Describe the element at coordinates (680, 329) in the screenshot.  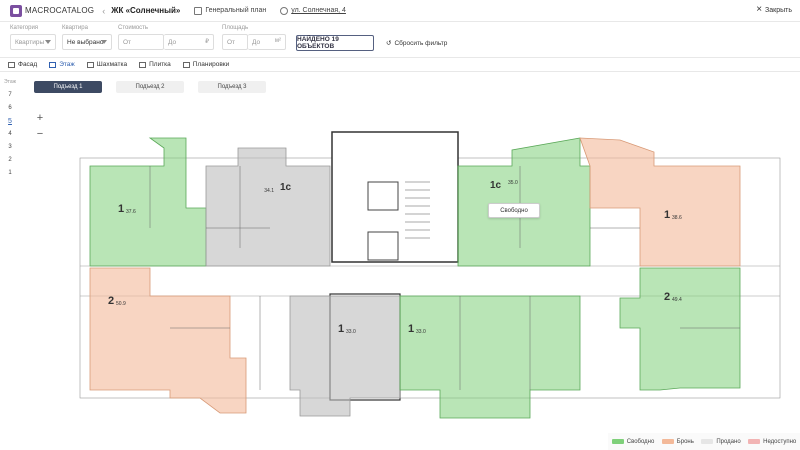
I see `apartment-8-free-right: 2 49.4` at that location.